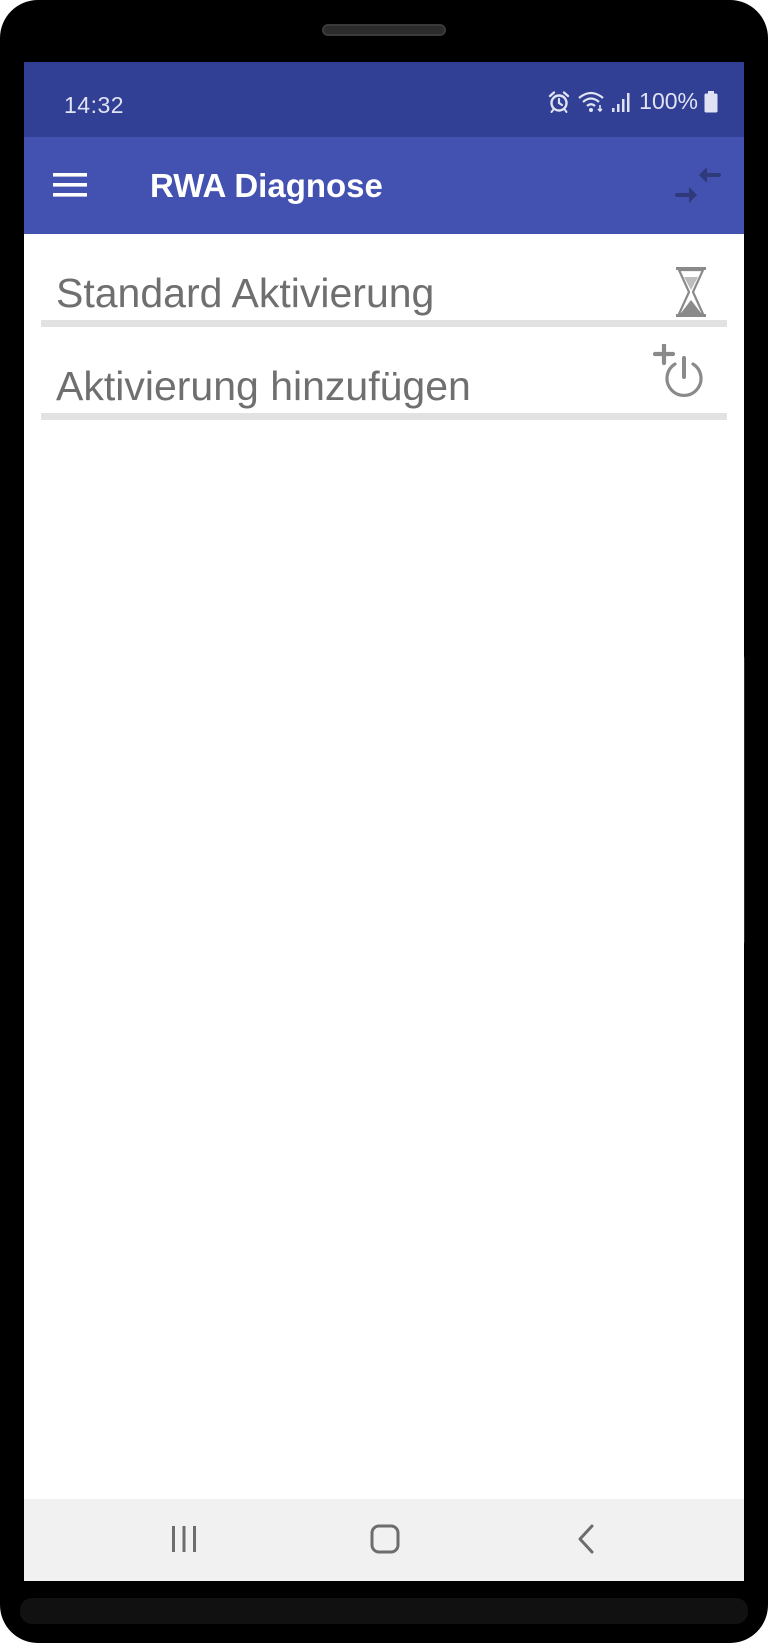  Describe the element at coordinates (263, 386) in the screenshot. I see `list-item-label: Aktivierung hinzufügen` at that location.